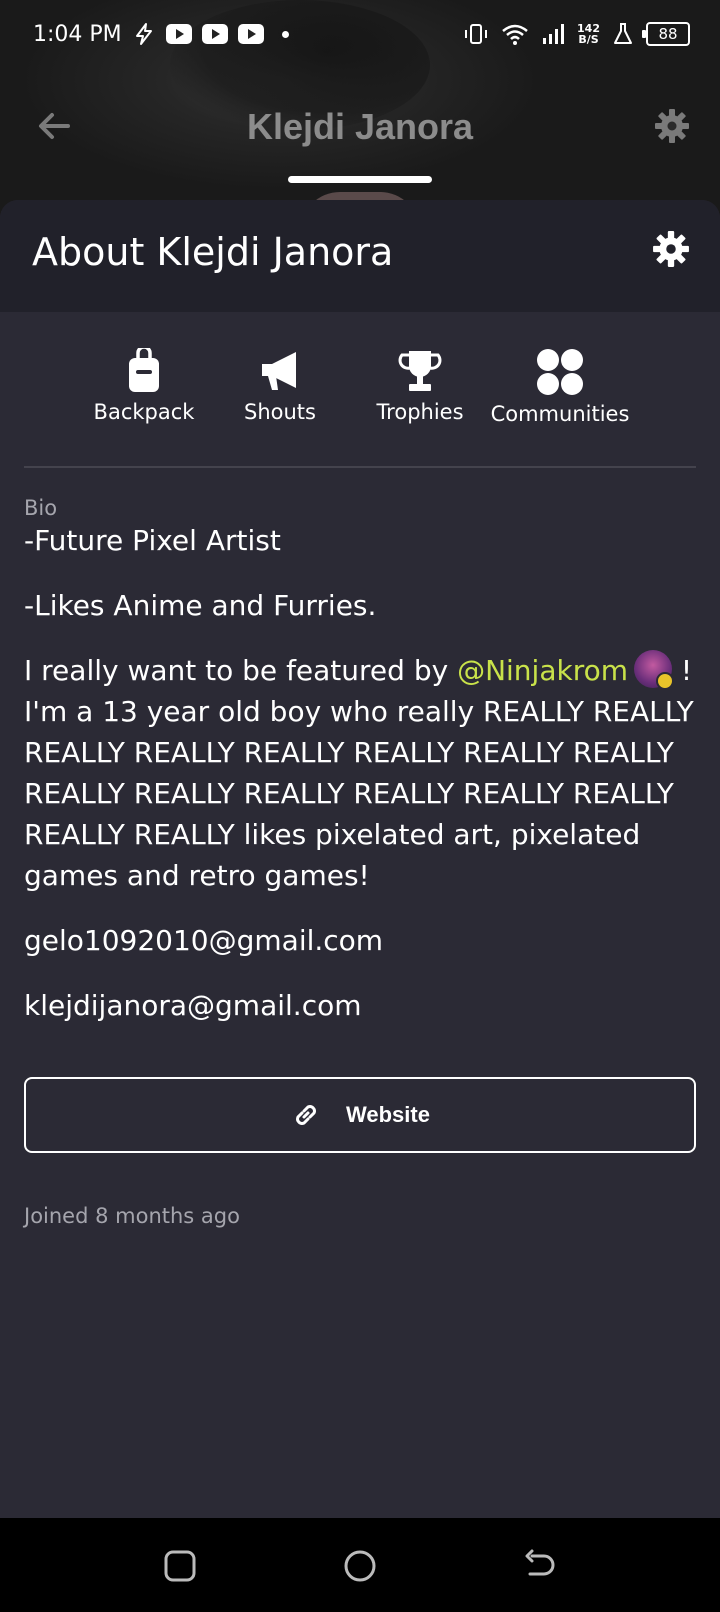 Image resolution: width=720 pixels, height=1612 pixels. Describe the element at coordinates (41, 508) in the screenshot. I see `bio-label: Bio` at that location.